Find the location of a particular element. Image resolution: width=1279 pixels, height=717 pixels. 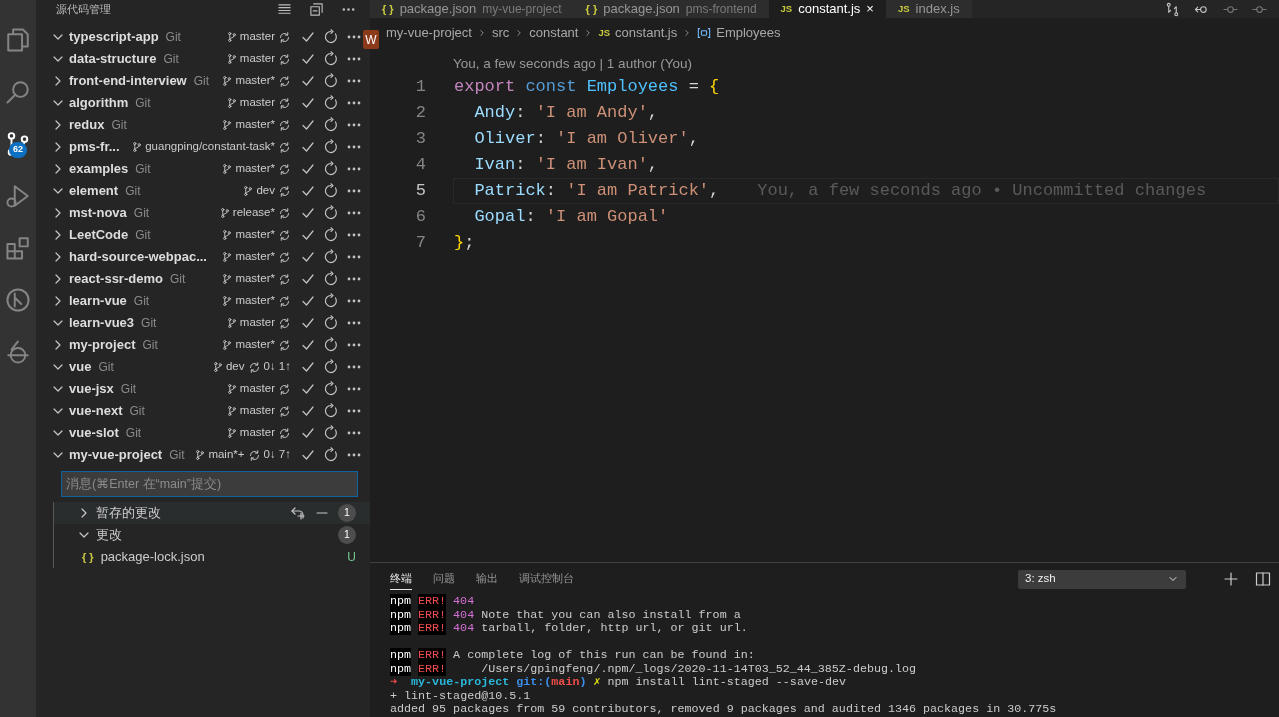

repository-name: vue-jsx is located at coordinates (91, 389).